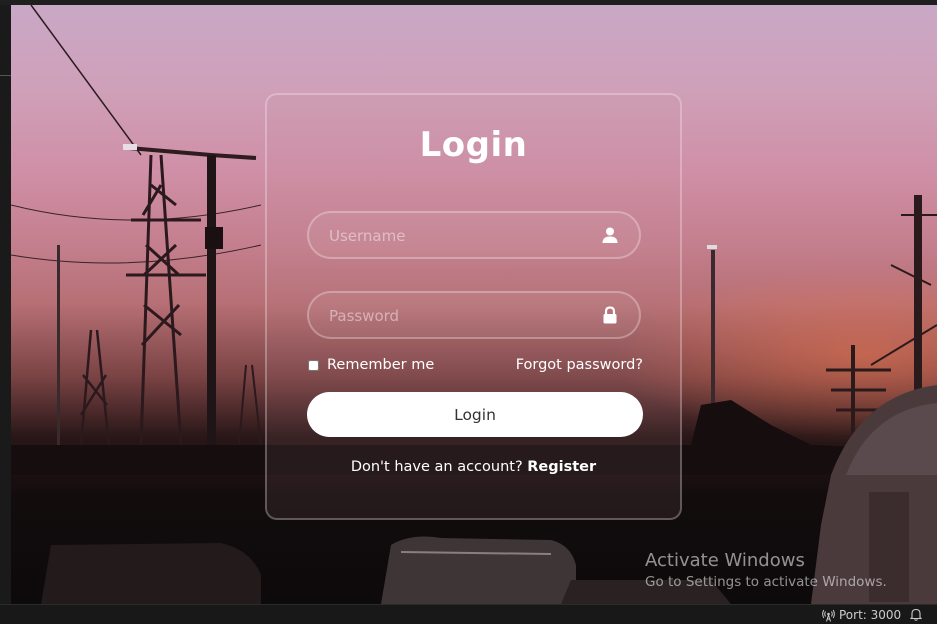  What do you see at coordinates (459, 236) in the screenshot?
I see `username-input` at bounding box center [459, 236].